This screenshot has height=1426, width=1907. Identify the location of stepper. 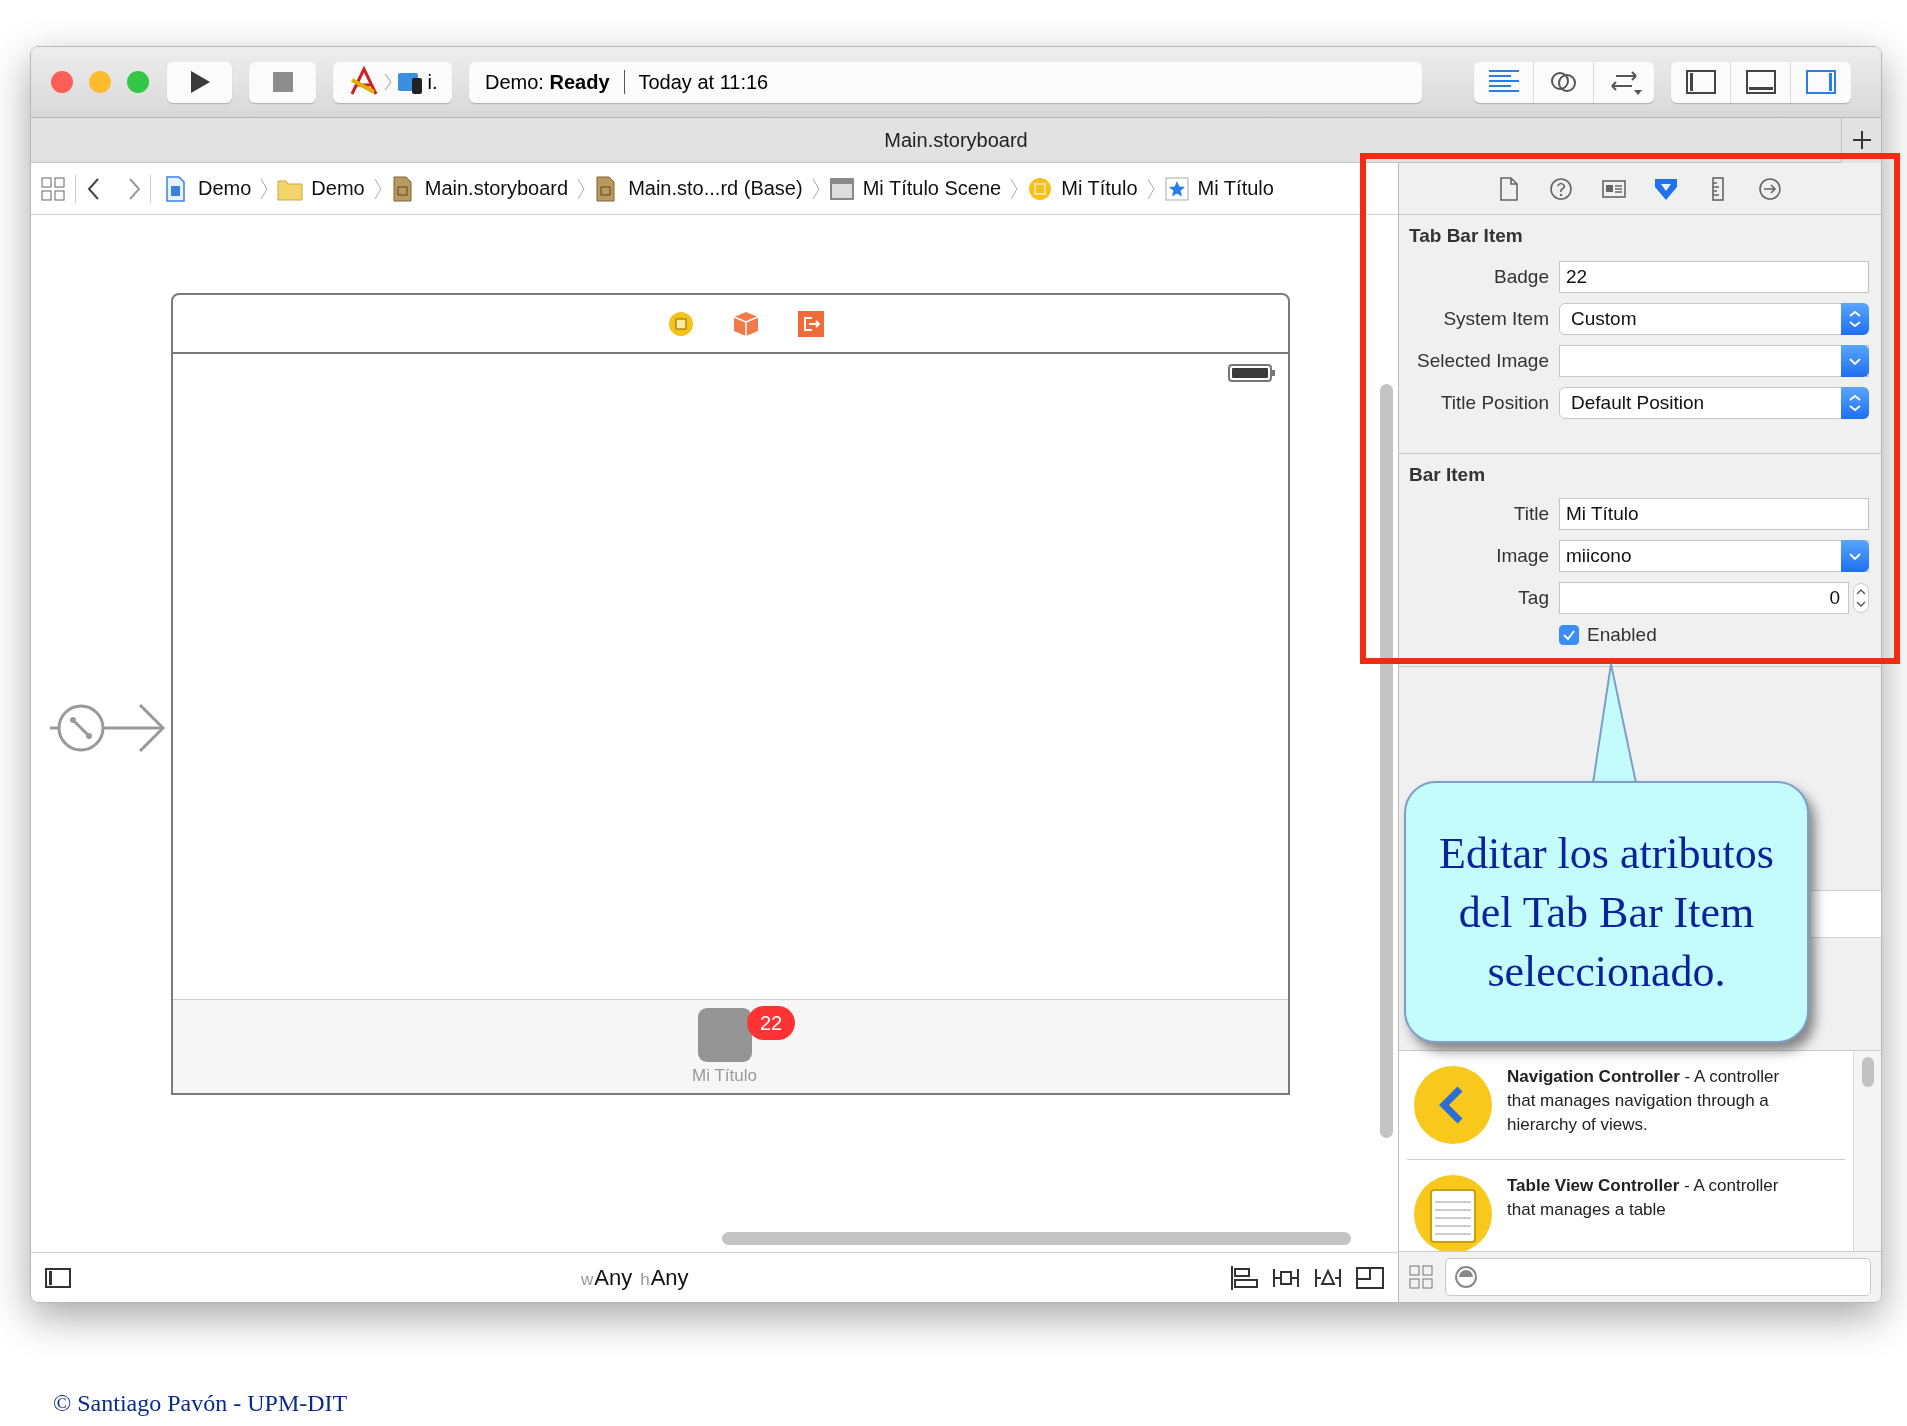
(1861, 598).